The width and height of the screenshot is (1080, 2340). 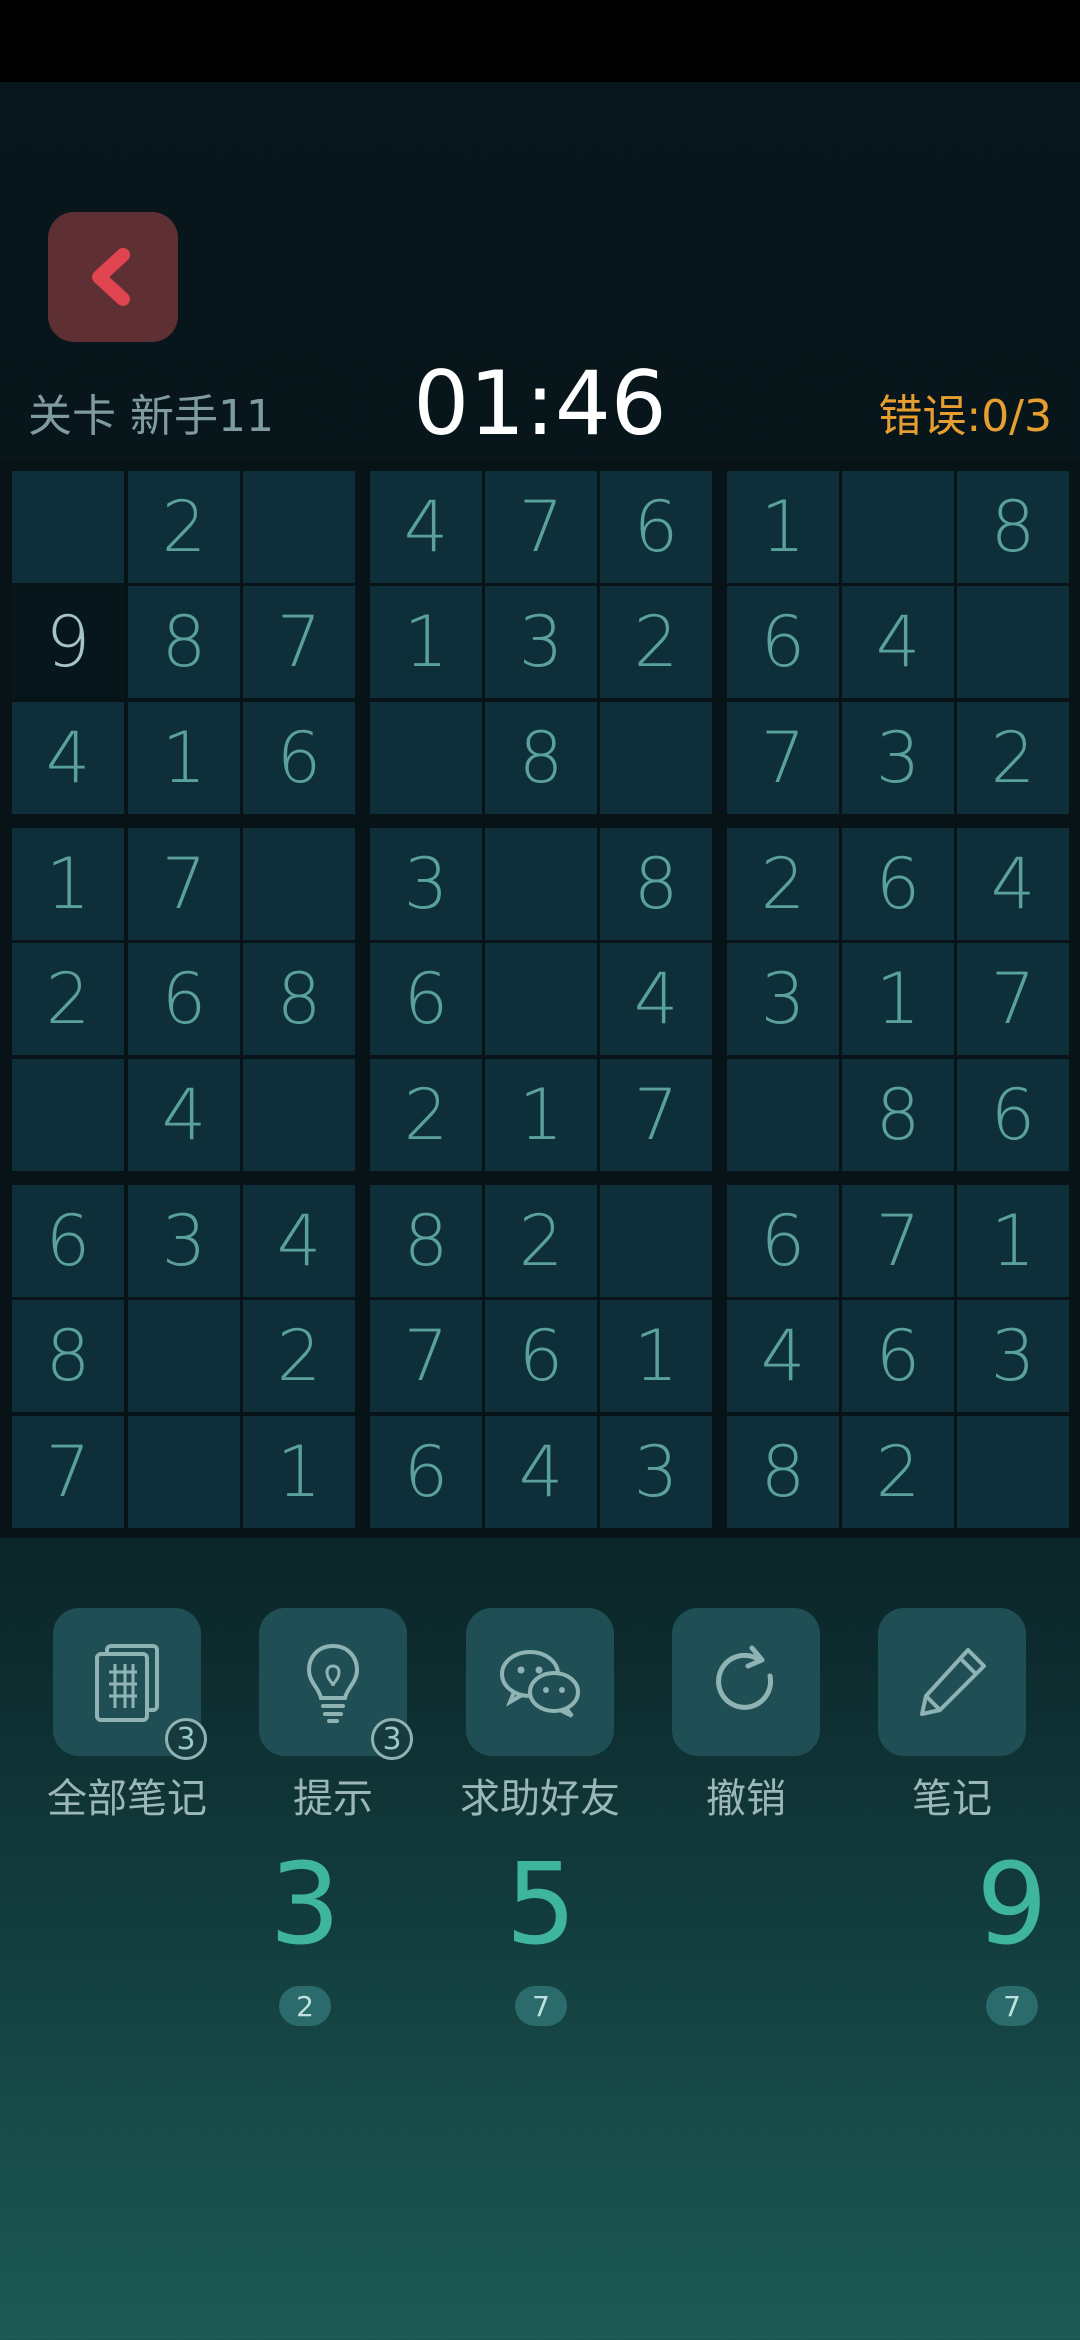 I want to click on errors-label: 错误:, so click(x=930, y=416).